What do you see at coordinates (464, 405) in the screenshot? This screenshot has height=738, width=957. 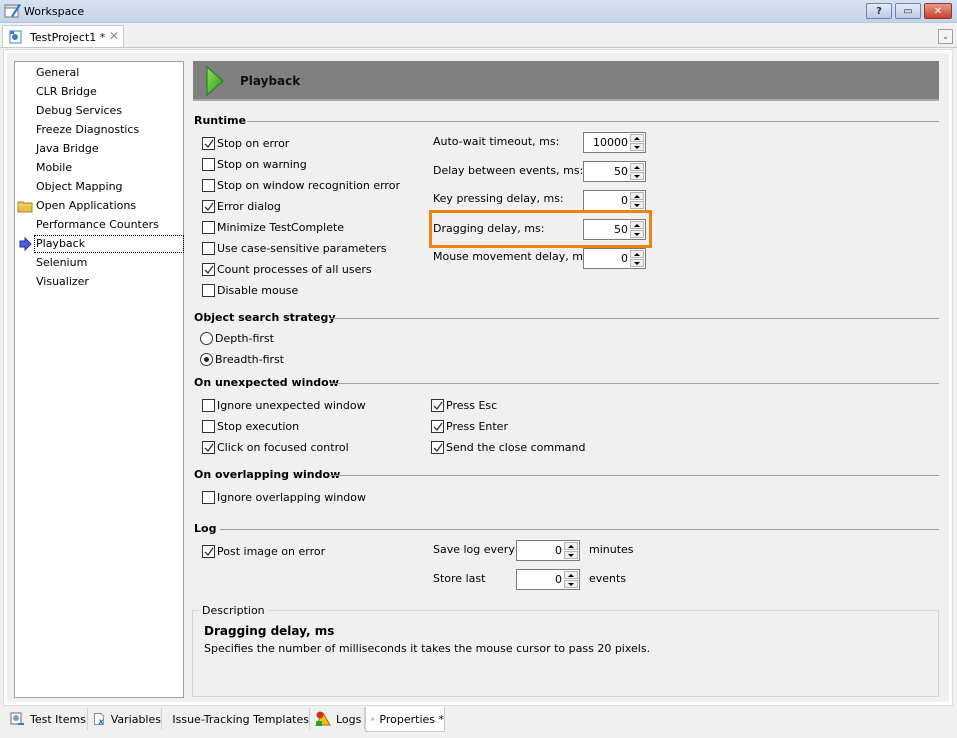 I see `checkbox-press-esc: Press Esc` at bounding box center [464, 405].